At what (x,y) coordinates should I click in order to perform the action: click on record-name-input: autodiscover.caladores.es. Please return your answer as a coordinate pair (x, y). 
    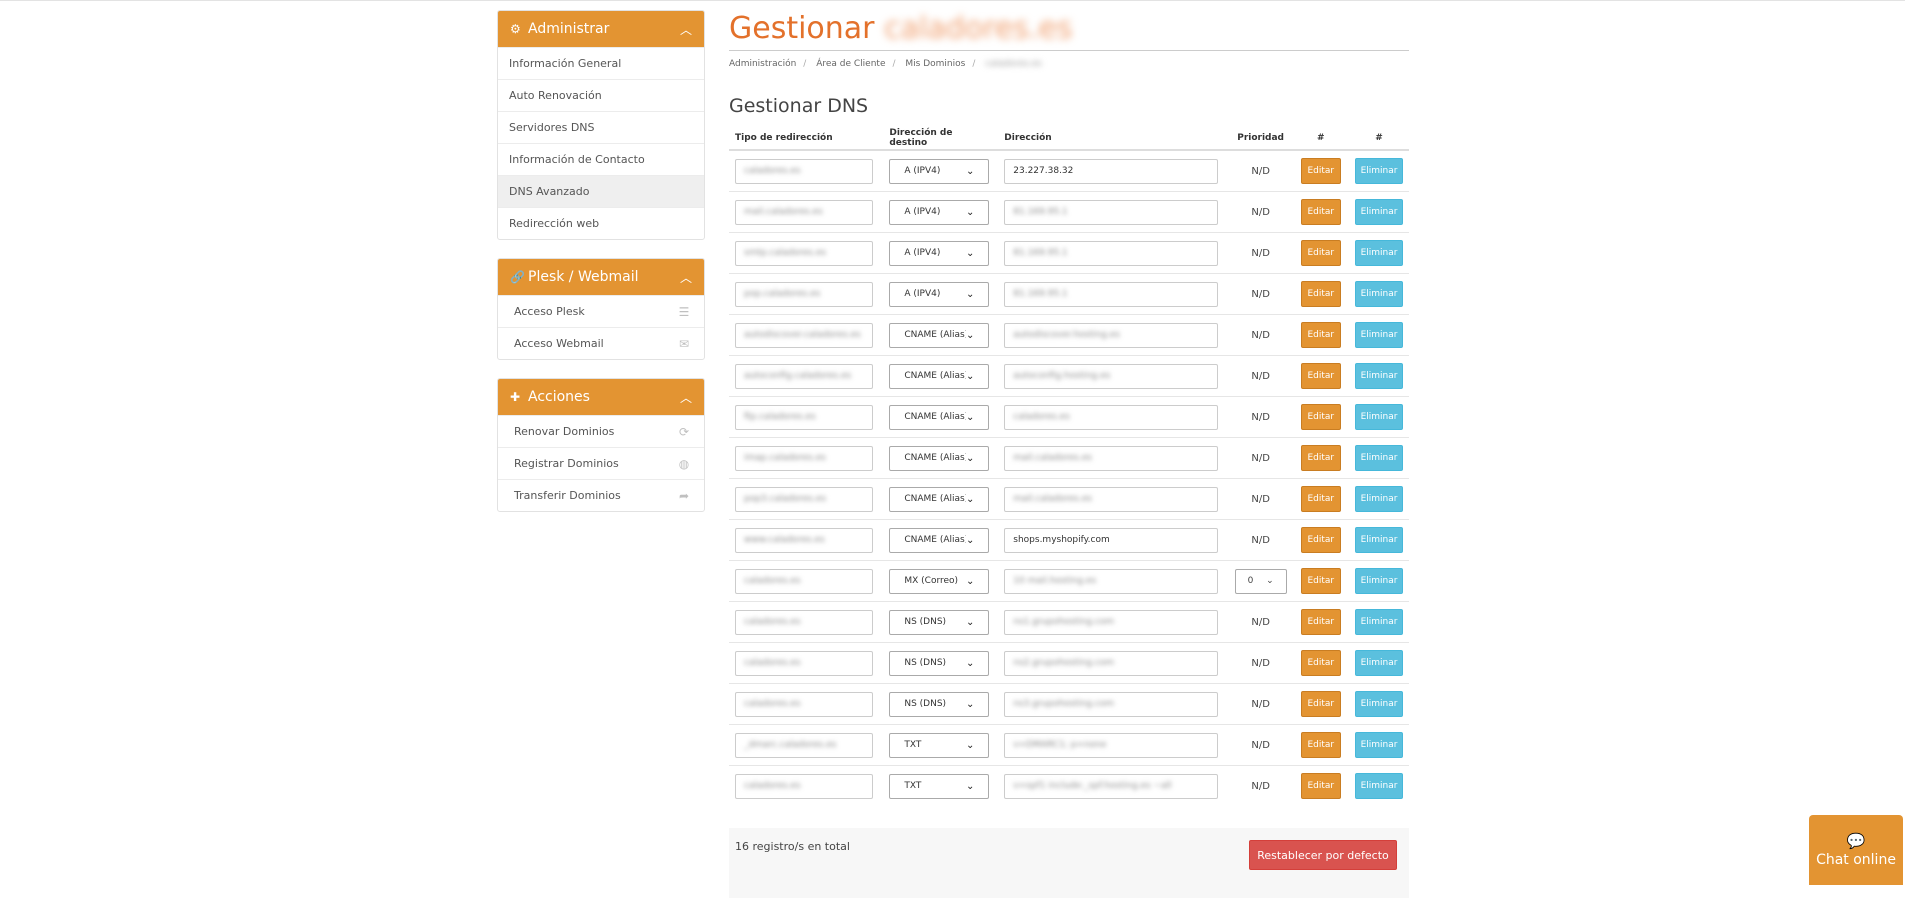
    Looking at the image, I should click on (804, 335).